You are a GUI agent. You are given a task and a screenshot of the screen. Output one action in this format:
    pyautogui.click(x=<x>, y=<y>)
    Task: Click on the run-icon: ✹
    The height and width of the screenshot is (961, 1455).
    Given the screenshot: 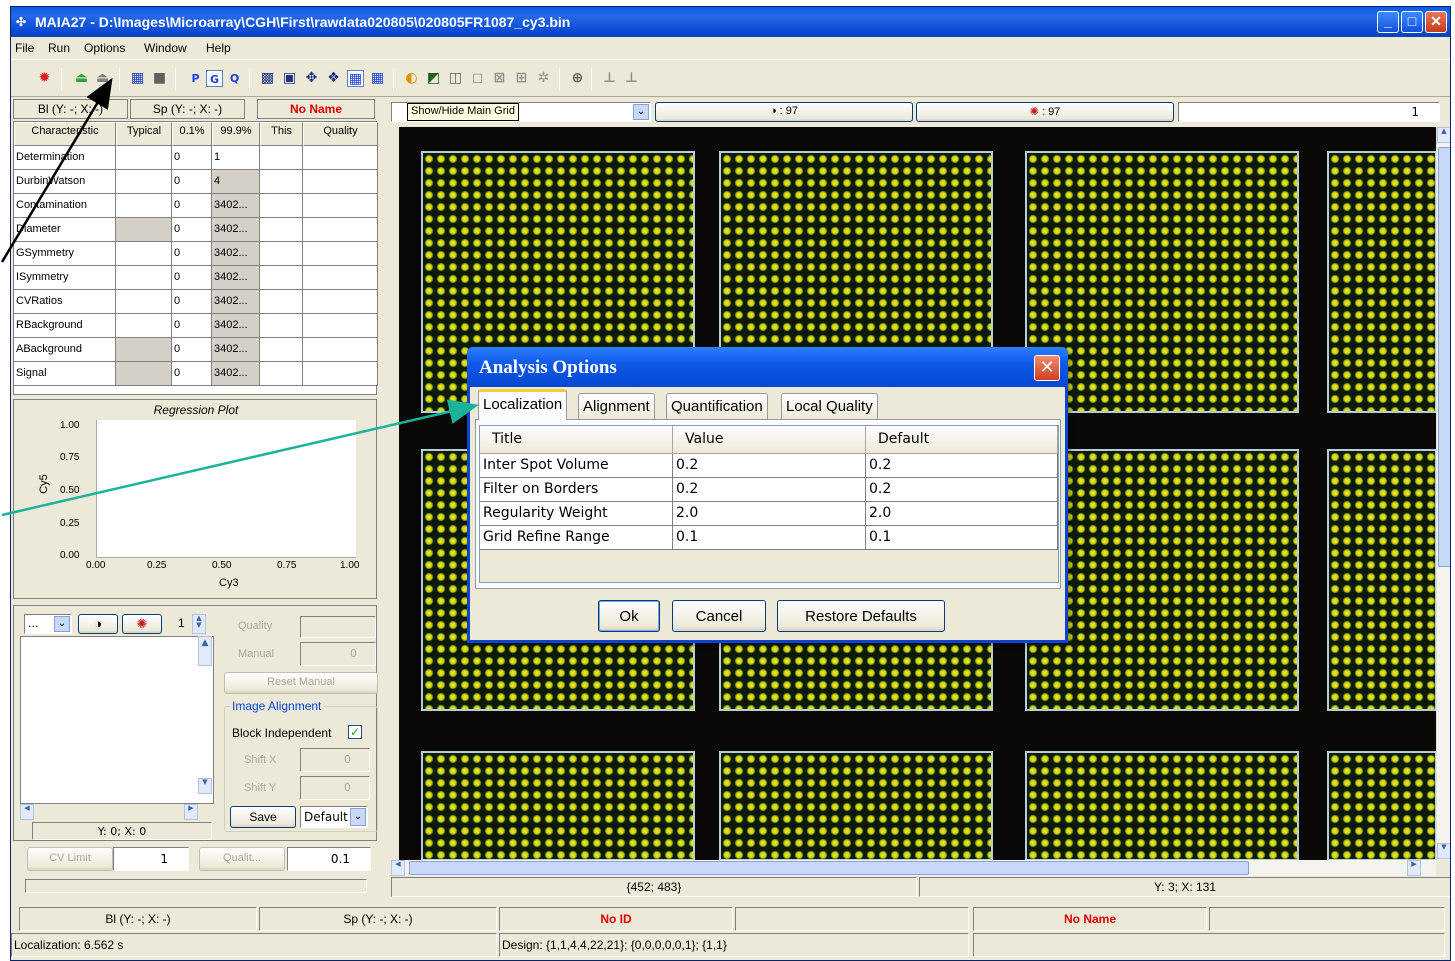 What is the action you would take?
    pyautogui.click(x=44, y=78)
    